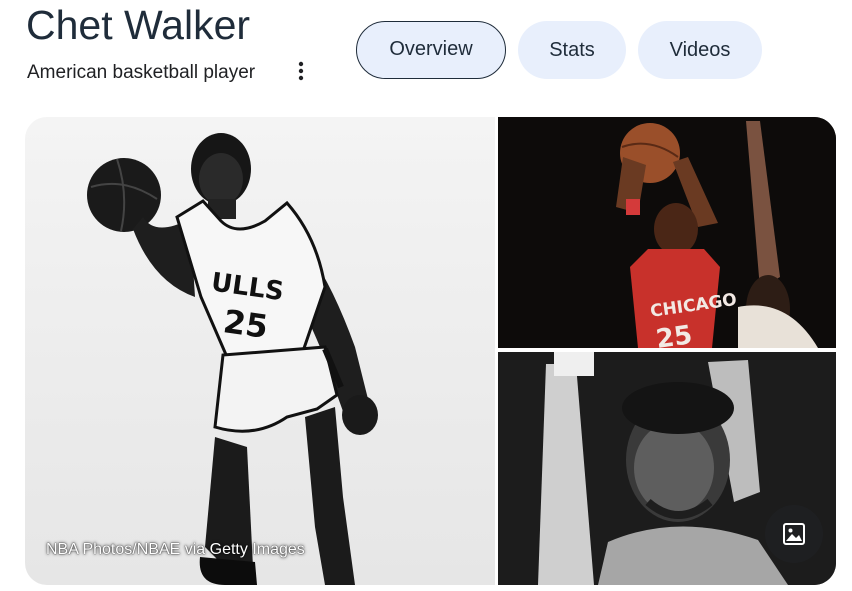 This screenshot has width=852, height=591. What do you see at coordinates (245, 324) in the screenshot?
I see `main-jersey-number: 25` at bounding box center [245, 324].